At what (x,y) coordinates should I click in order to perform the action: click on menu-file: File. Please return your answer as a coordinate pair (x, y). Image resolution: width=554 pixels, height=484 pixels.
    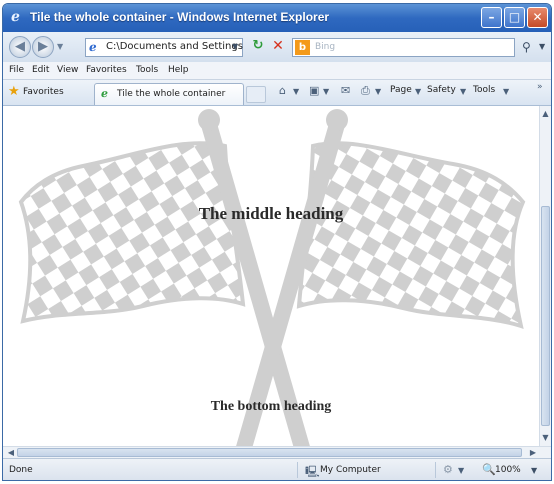
    Looking at the image, I should click on (16, 70).